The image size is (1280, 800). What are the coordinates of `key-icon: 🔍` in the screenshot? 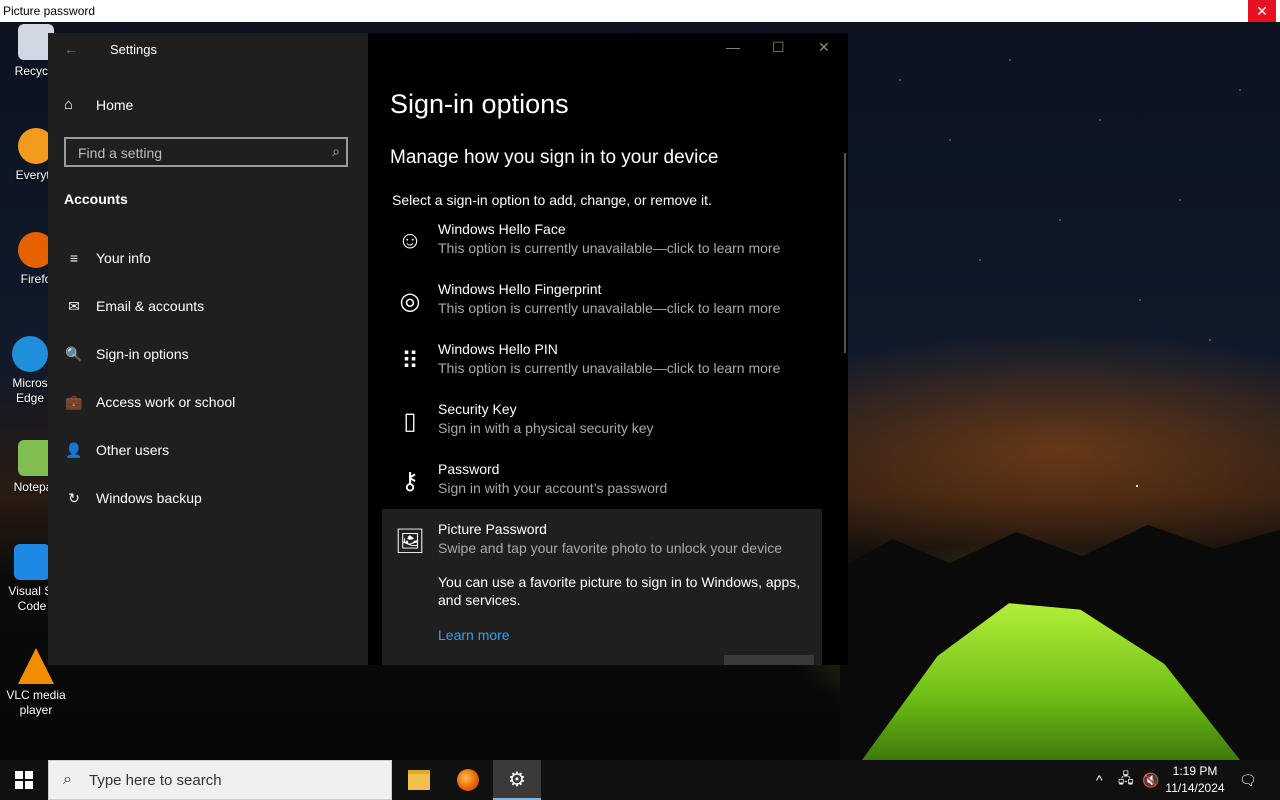 It's located at (74, 353).